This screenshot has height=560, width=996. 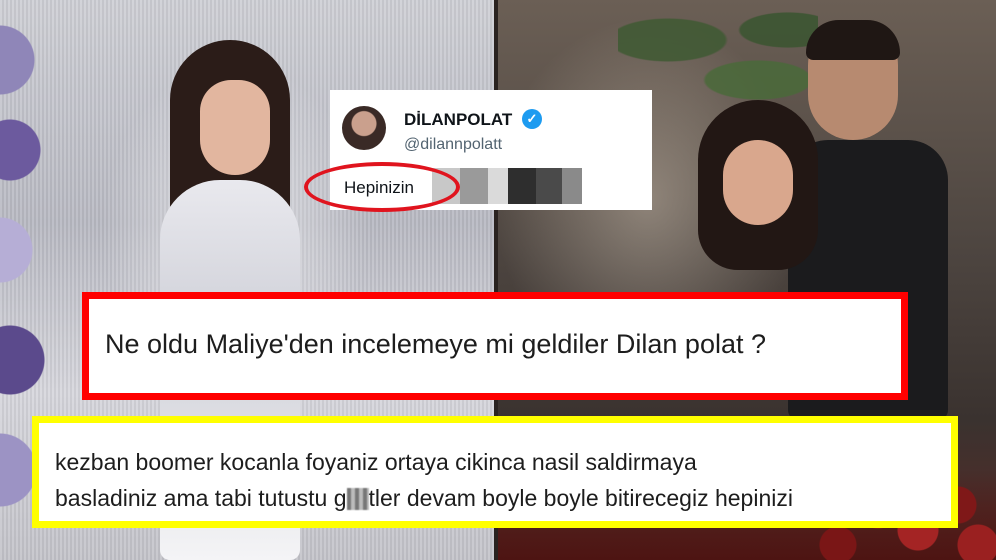 What do you see at coordinates (453, 144) in the screenshot?
I see `tweet-author-handle: @dilannpolatt` at bounding box center [453, 144].